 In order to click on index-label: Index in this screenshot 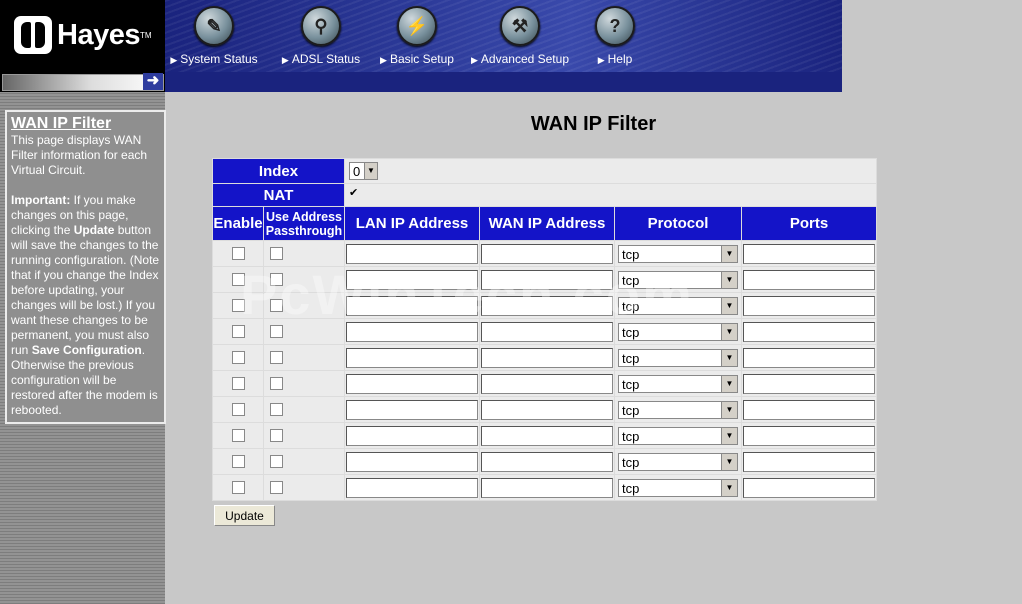, I will do `click(278, 171)`.